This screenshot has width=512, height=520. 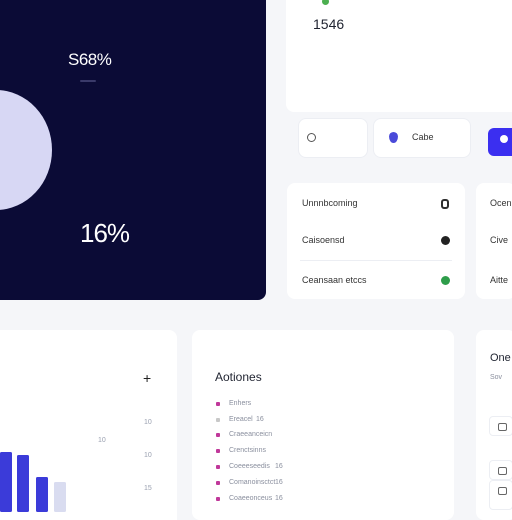 I want to click on cabe-button-label: Cabe, so click(x=423, y=137).